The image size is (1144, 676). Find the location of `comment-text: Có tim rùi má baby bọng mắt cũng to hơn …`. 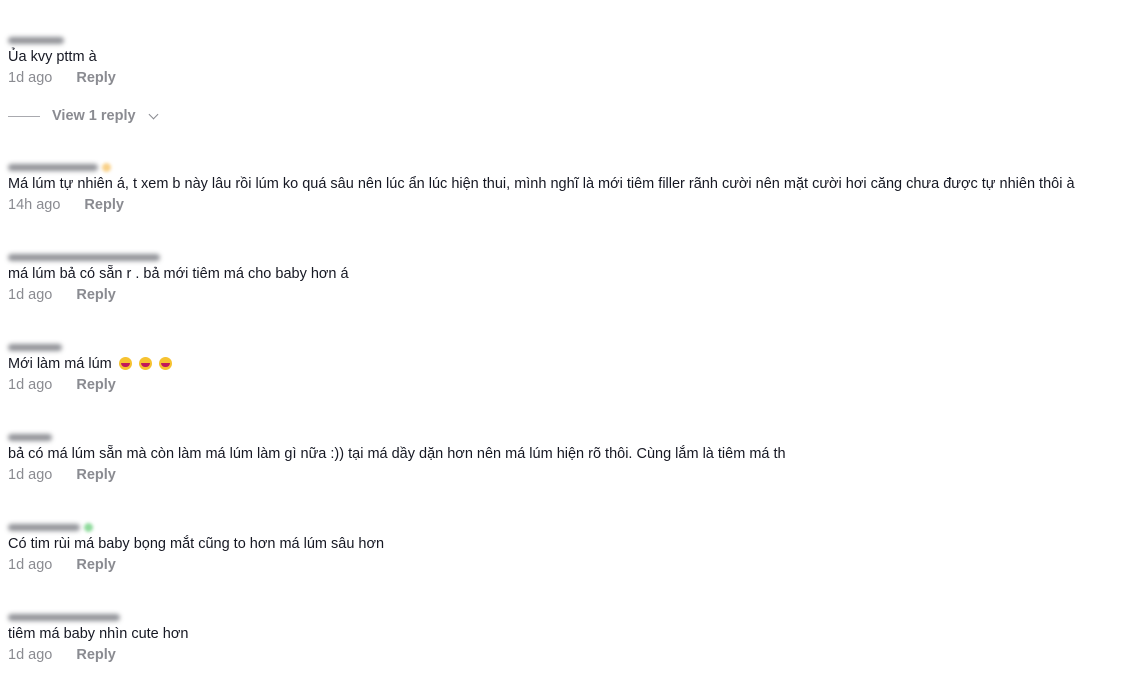

comment-text: Có tim rùi má baby bọng mắt cũng to hơn … is located at coordinates (196, 544).